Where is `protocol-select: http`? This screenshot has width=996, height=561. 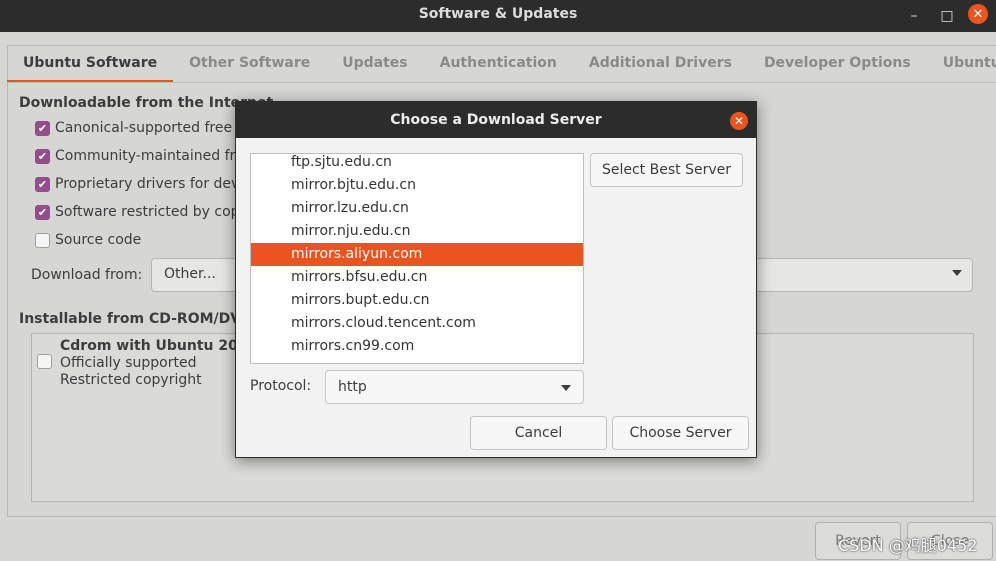 protocol-select: http is located at coordinates (454, 387).